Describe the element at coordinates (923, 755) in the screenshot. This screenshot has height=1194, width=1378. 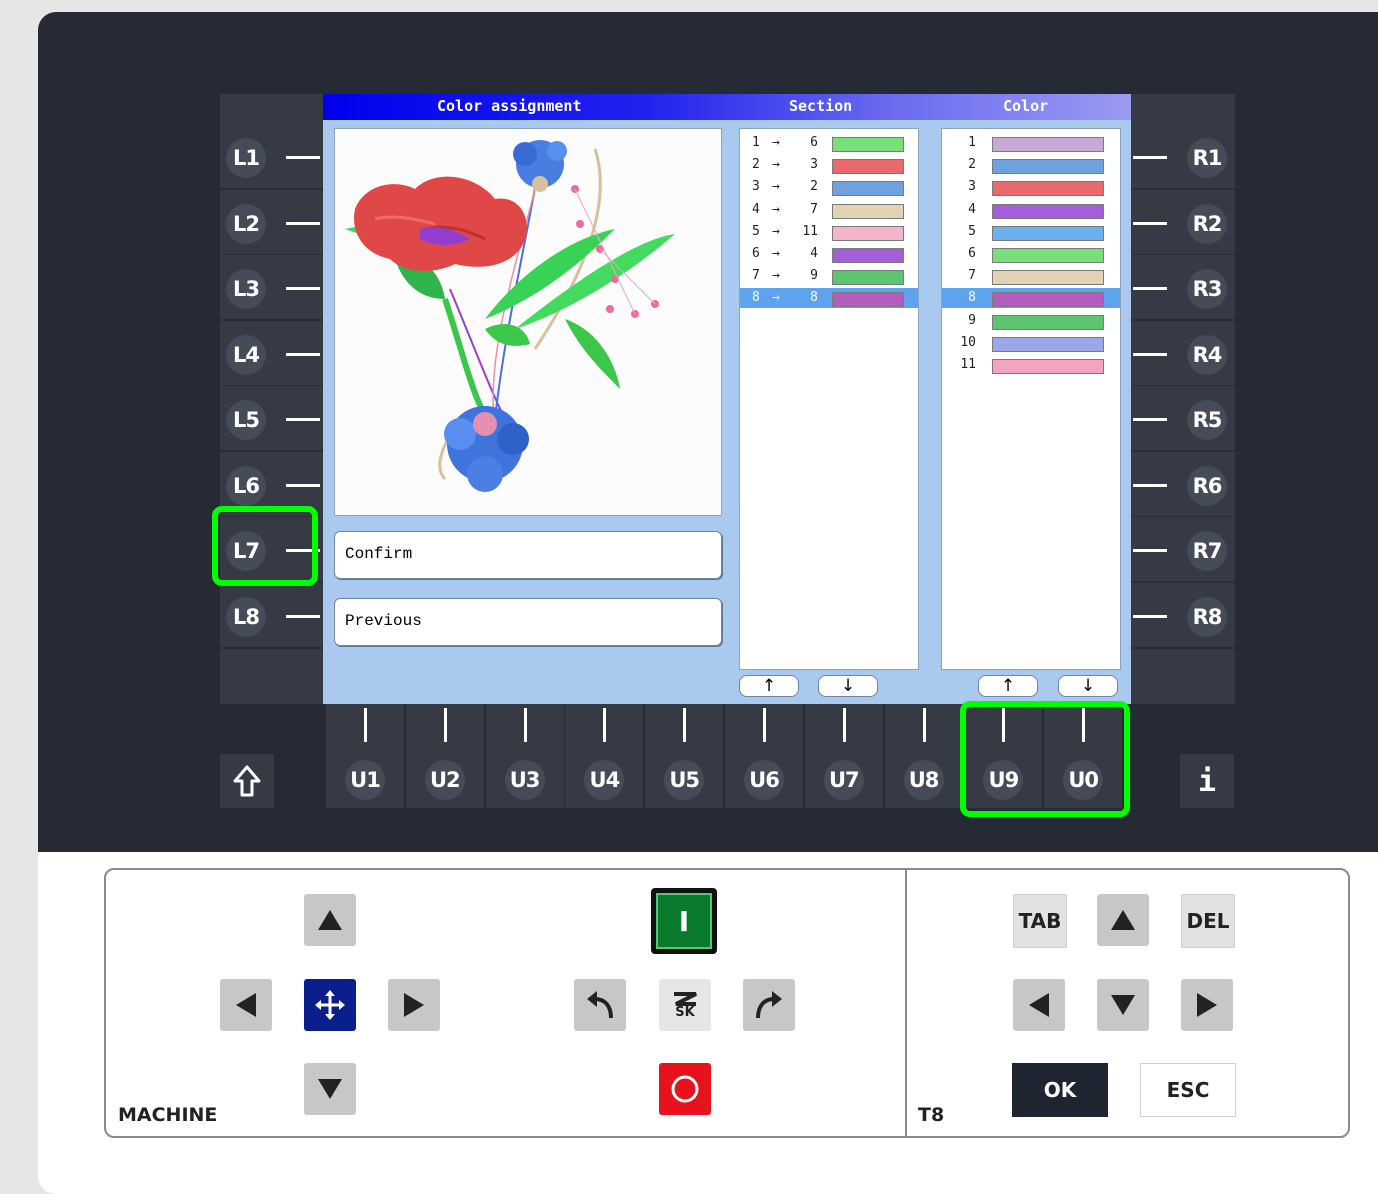
I see `softkey-u8: U8` at that location.